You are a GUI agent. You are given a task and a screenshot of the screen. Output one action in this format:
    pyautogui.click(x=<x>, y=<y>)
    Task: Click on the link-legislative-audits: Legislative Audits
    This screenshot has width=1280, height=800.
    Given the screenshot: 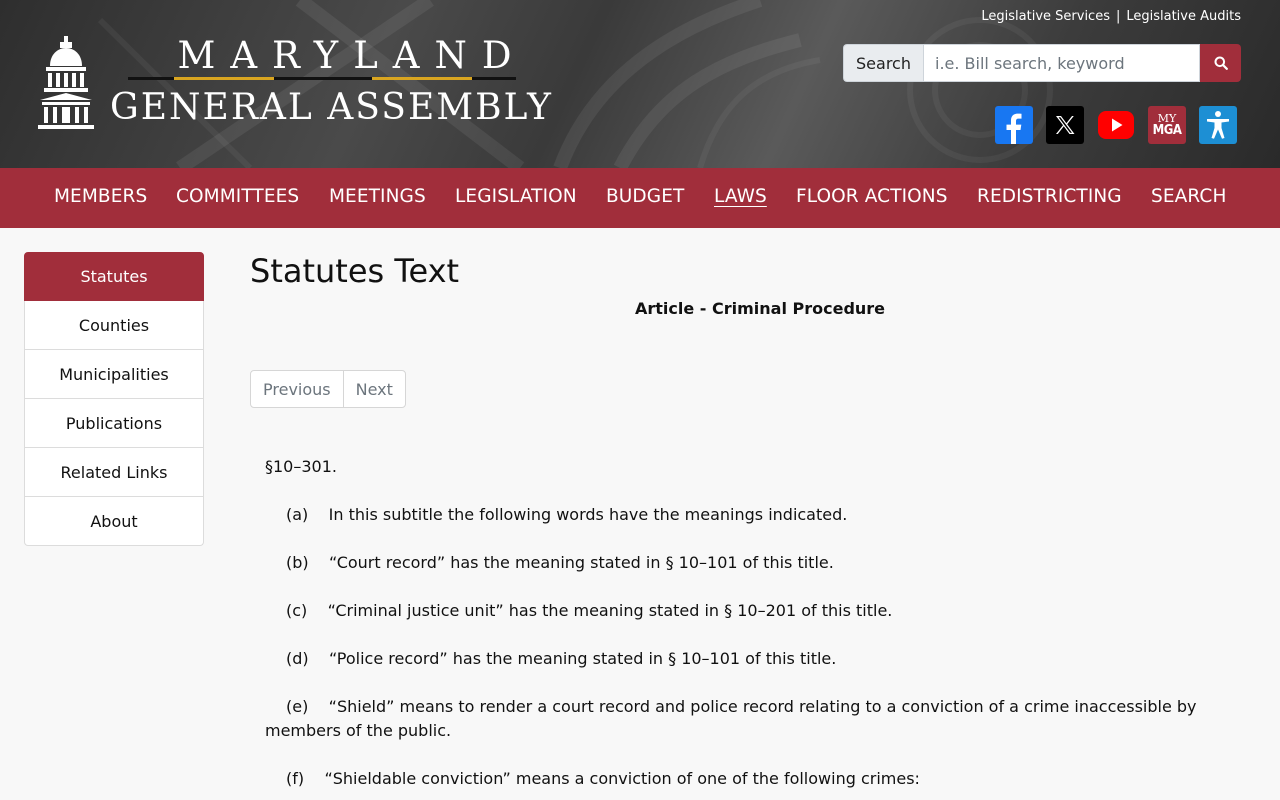 What is the action you would take?
    pyautogui.click(x=1183, y=16)
    